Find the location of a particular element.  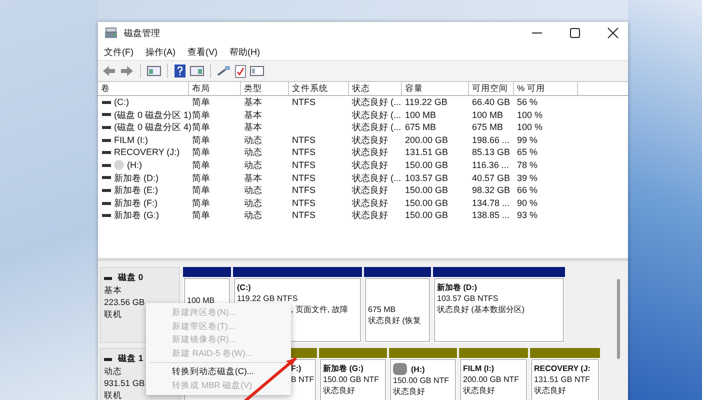

partition-status: 状态良好 (基本数据分区) is located at coordinates (481, 309).